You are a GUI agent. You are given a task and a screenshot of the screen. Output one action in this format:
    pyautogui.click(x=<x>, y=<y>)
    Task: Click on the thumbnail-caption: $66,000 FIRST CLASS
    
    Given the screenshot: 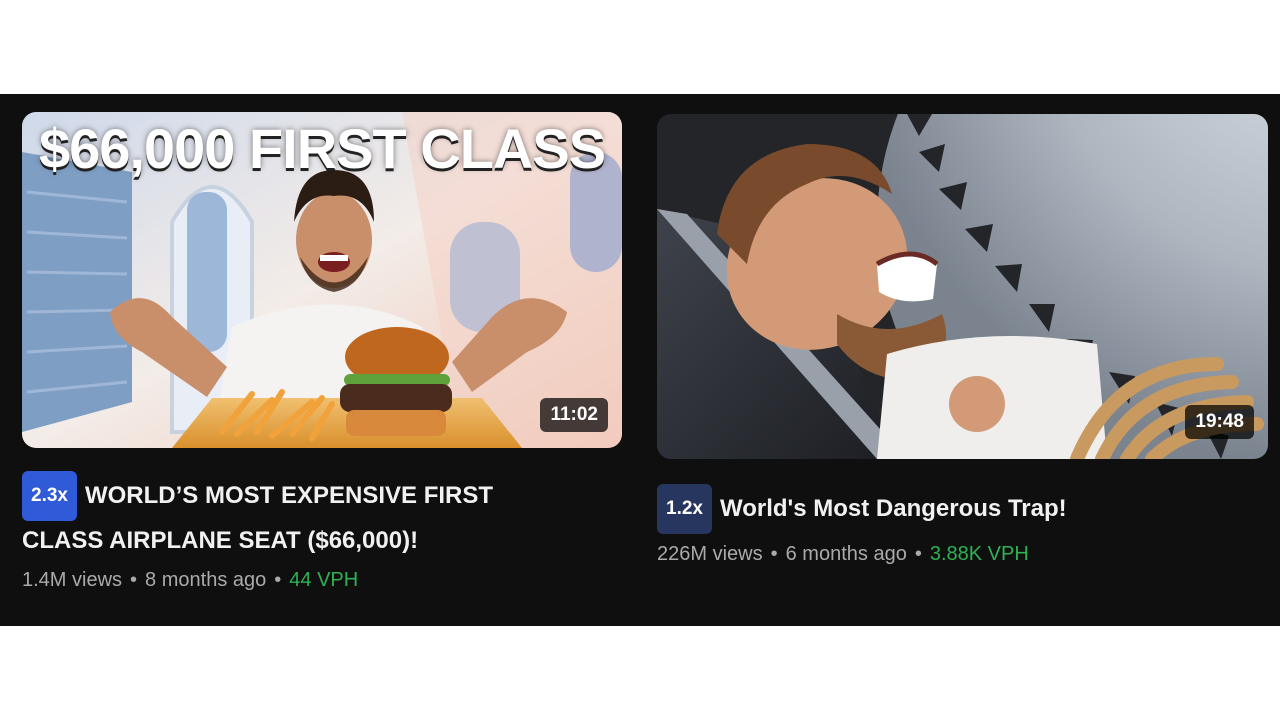 What is the action you would take?
    pyautogui.click(x=322, y=148)
    